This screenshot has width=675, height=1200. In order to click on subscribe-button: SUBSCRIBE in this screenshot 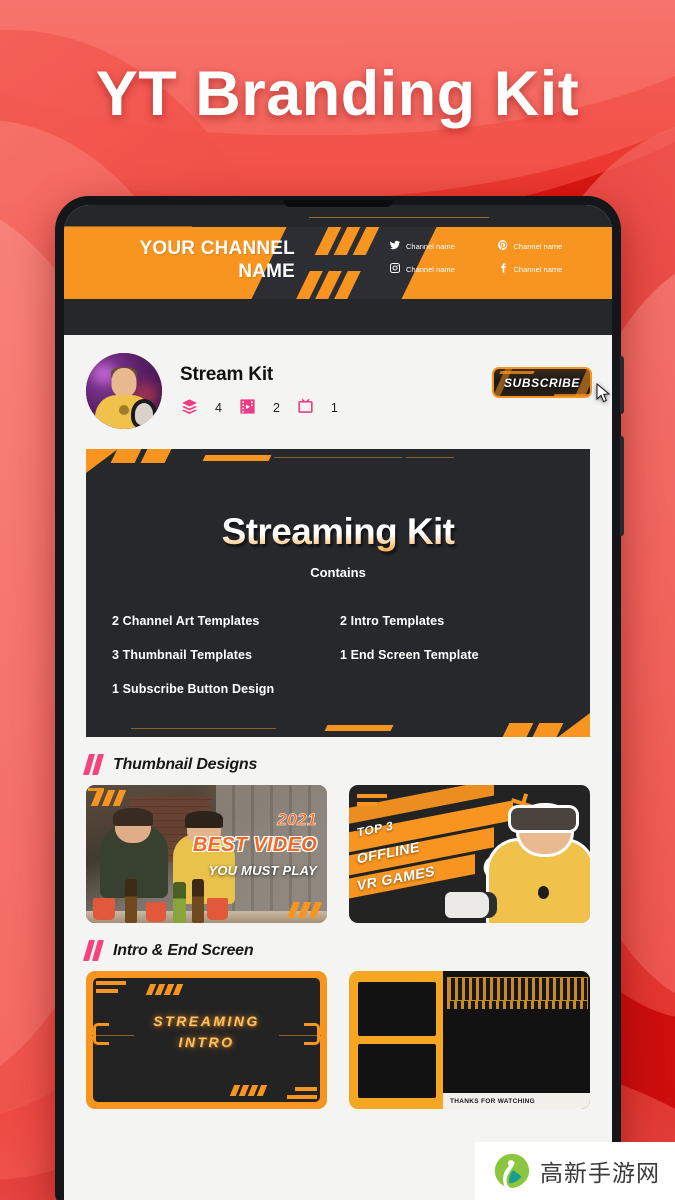, I will do `click(542, 382)`.